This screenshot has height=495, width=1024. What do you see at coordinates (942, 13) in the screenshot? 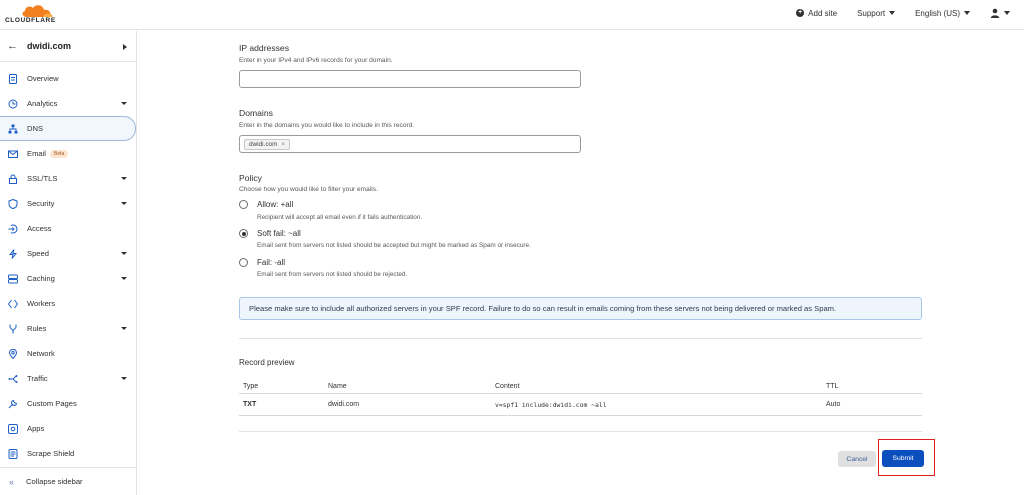
I see `language-menu: English (US)` at bounding box center [942, 13].